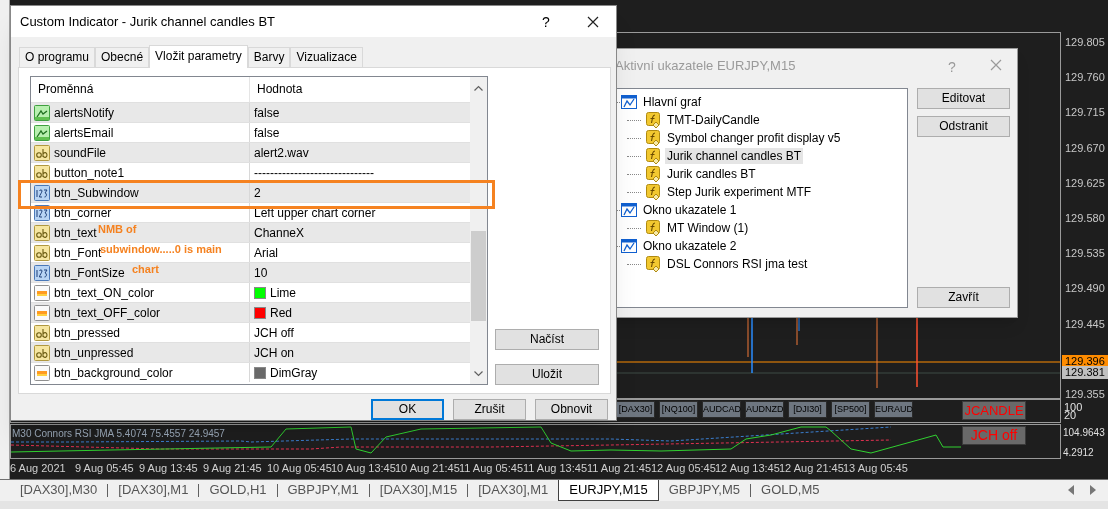 This screenshot has width=1108, height=509. What do you see at coordinates (790, 490) in the screenshot?
I see `chart-tab: GOLD,M5` at bounding box center [790, 490].